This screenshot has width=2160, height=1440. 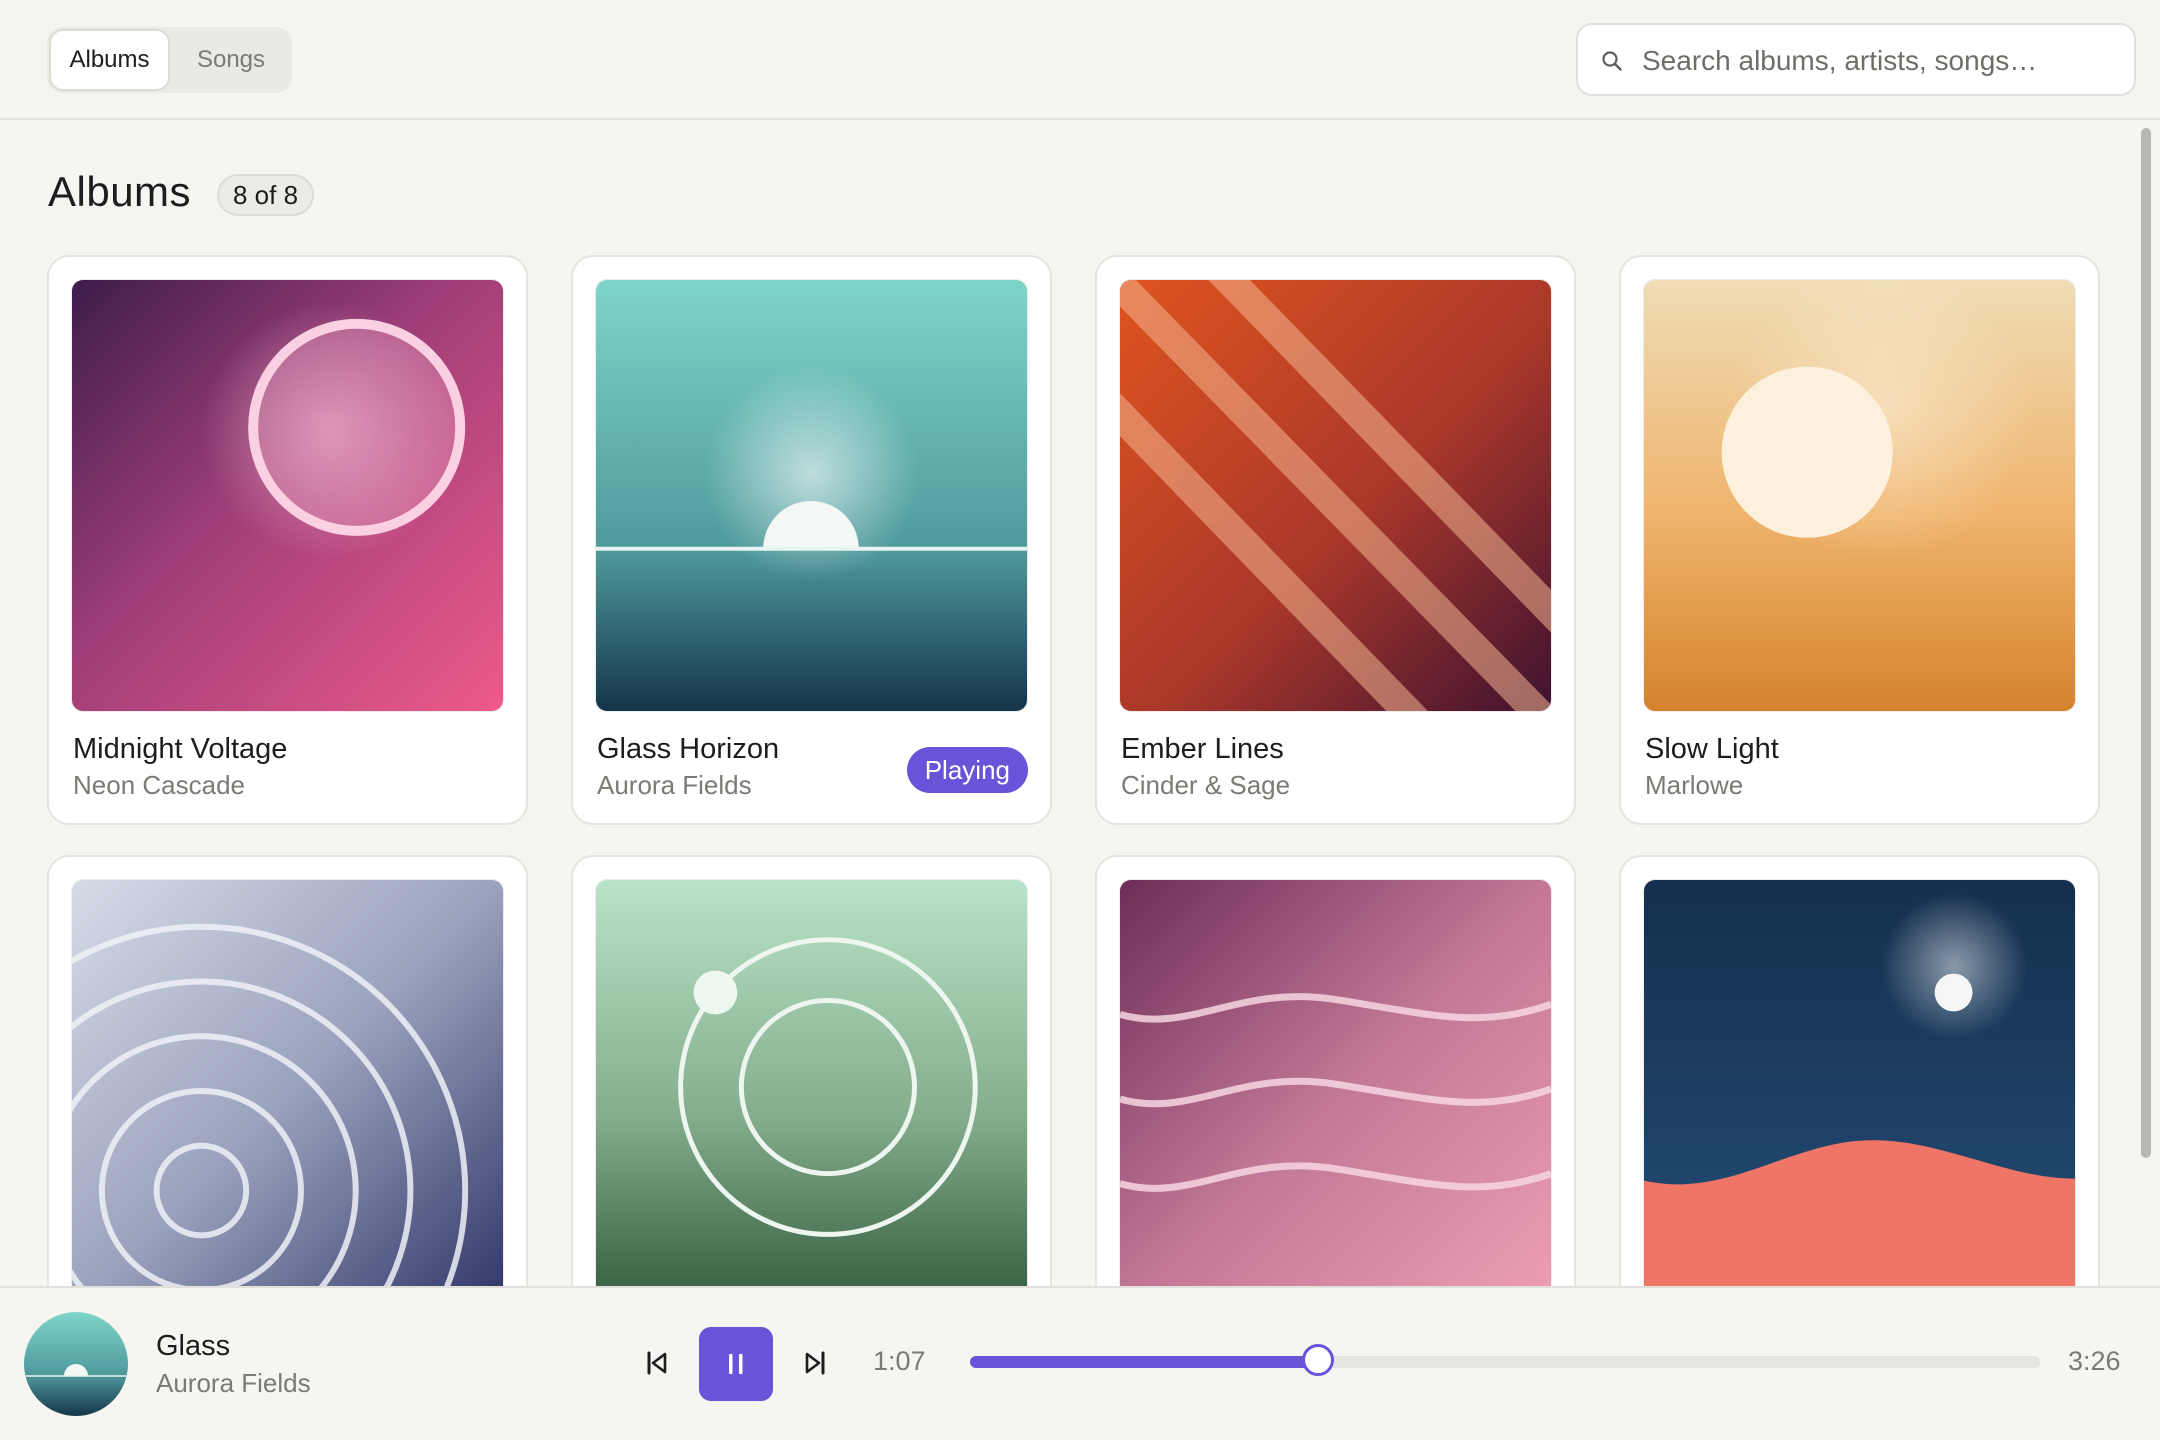 What do you see at coordinates (1144, 1362) in the screenshot?
I see `progress-fill` at bounding box center [1144, 1362].